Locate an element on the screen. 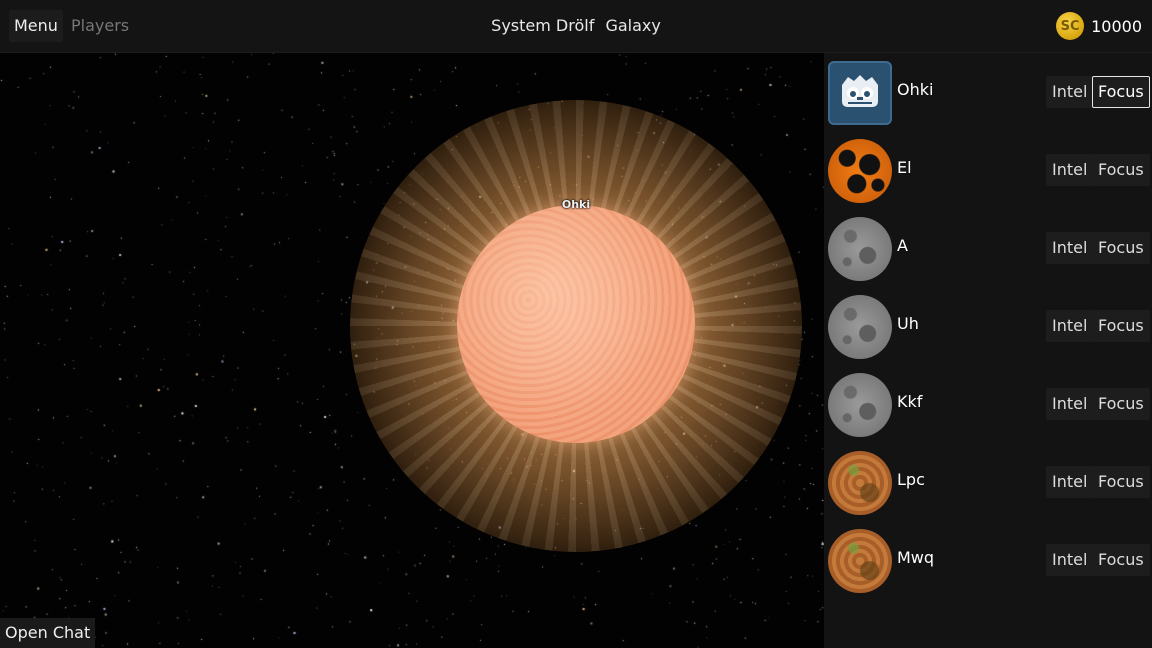 Image resolution: width=1152 pixels, height=648 pixels. player-row: A Intel Focus is located at coordinates (988, 248).